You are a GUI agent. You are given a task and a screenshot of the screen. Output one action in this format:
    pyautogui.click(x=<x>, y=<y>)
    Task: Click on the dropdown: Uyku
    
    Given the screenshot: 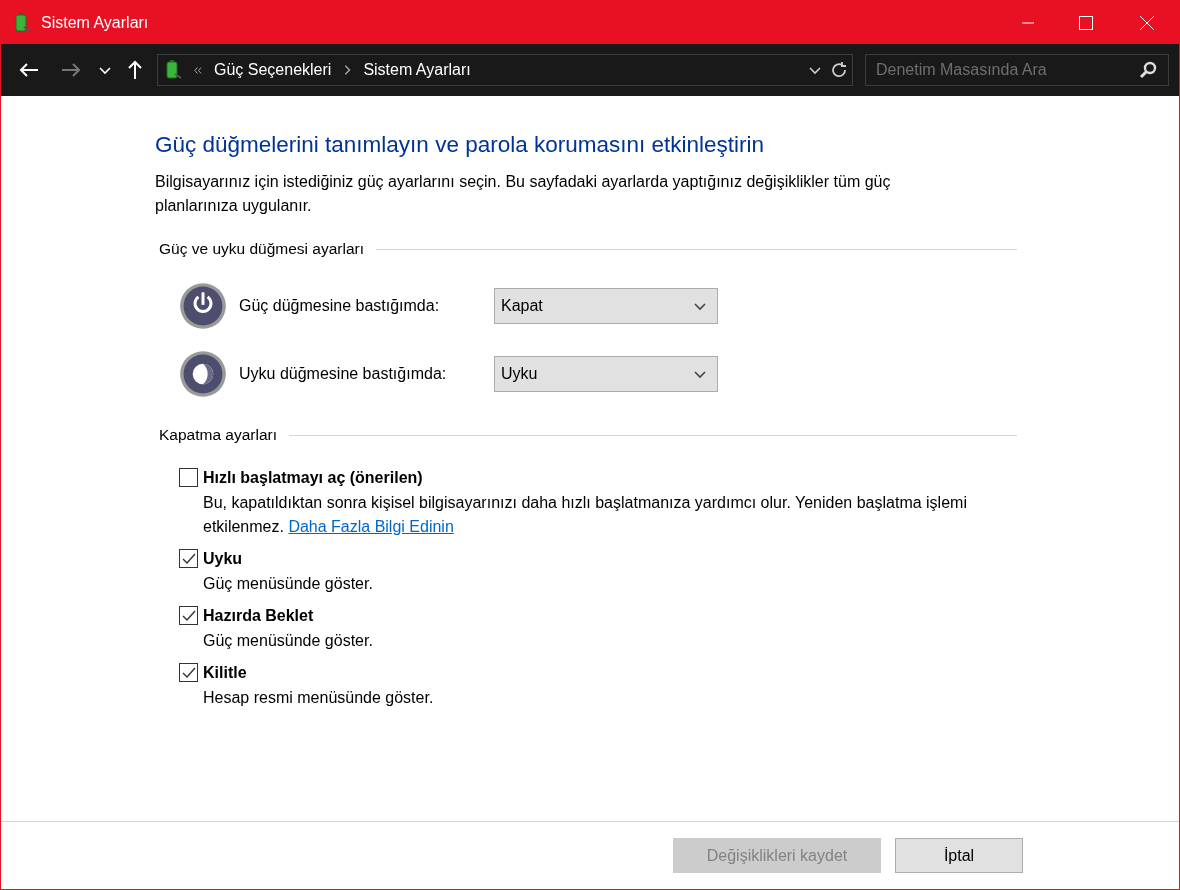 What is the action you would take?
    pyautogui.click(x=606, y=374)
    